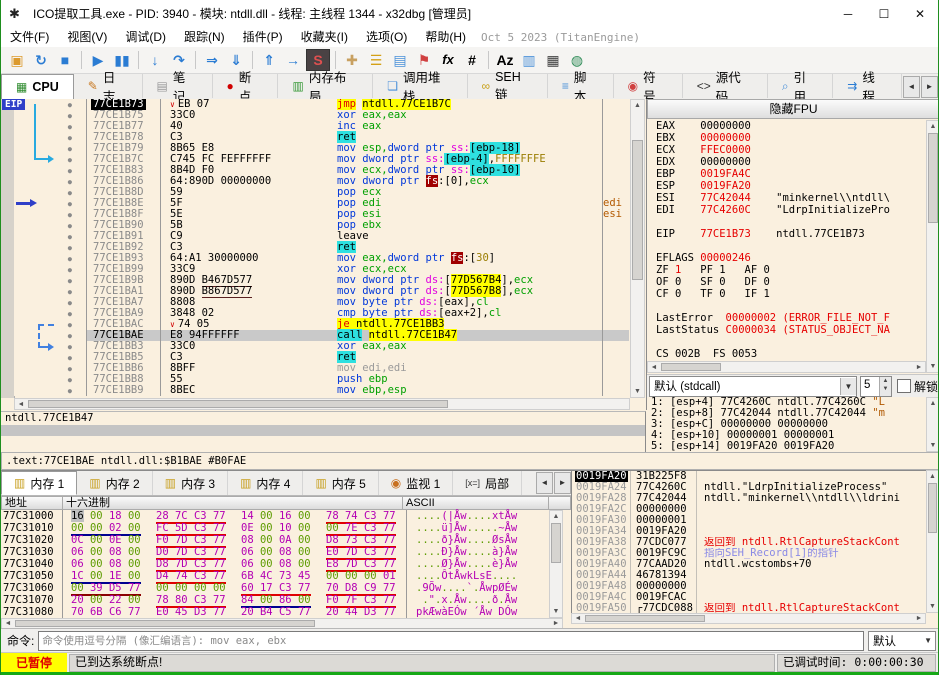 Image resolution: width=939 pixels, height=675 pixels. What do you see at coordinates (917, 386) in the screenshot?
I see `unlock-control: 解锁` at bounding box center [917, 386].